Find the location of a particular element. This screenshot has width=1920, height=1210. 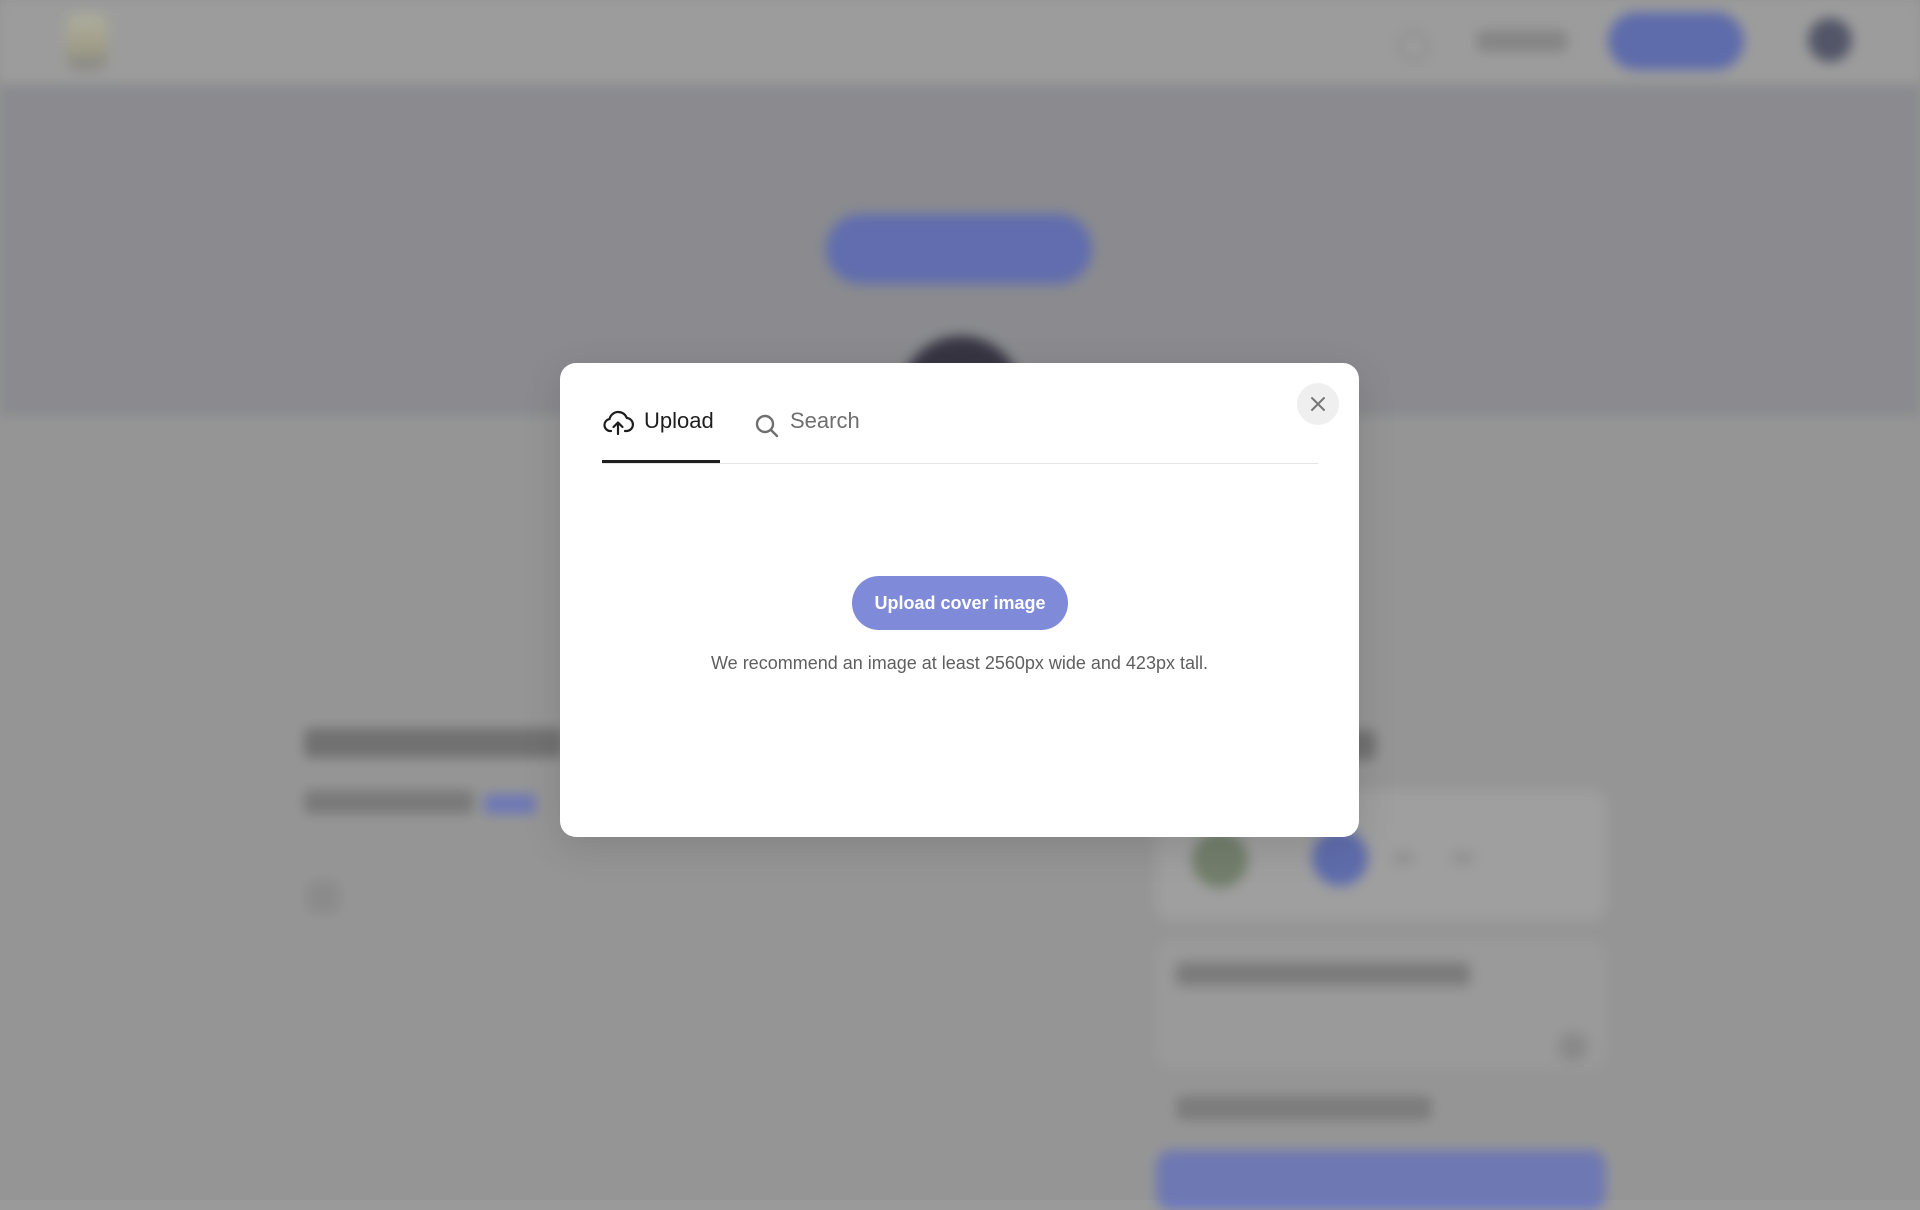

upload-cover-image-button: Upload cover image is located at coordinates (960, 603).